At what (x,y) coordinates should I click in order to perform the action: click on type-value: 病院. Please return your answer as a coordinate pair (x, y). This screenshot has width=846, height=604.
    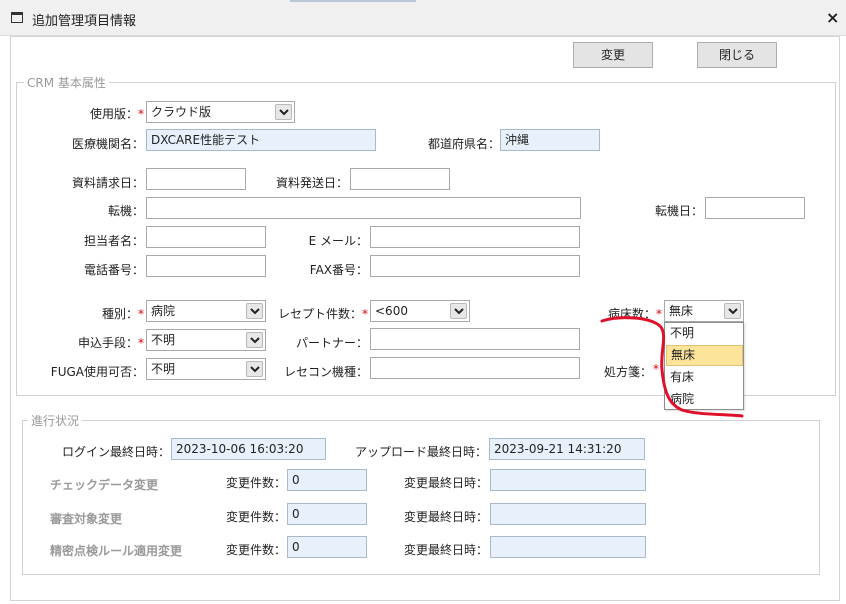
    Looking at the image, I should click on (163, 311).